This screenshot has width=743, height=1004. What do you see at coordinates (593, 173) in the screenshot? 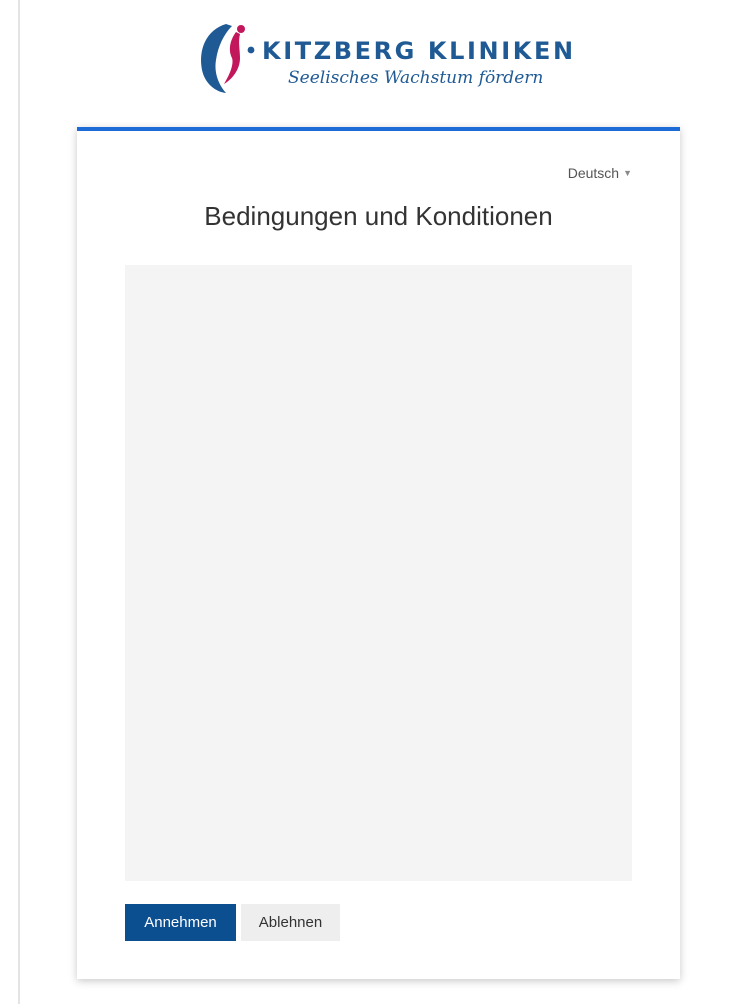
I see `language-selected-label: Deutsch` at bounding box center [593, 173].